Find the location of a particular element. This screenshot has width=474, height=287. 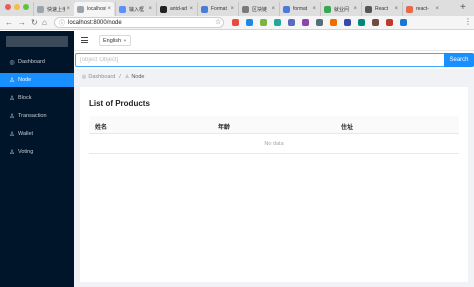

close-window-button is located at coordinates (8, 7).